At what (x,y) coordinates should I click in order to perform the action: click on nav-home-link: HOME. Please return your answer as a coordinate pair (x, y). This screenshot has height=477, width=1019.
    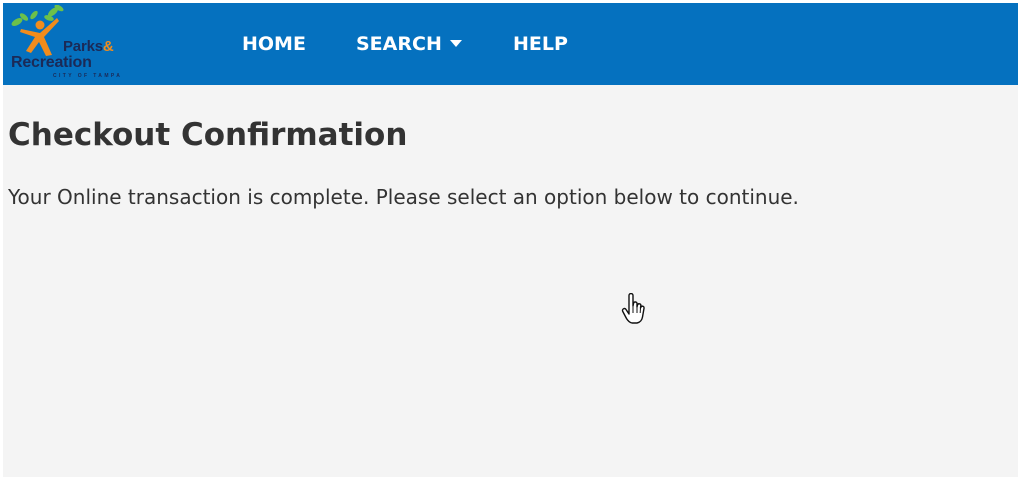
    Looking at the image, I should click on (274, 44).